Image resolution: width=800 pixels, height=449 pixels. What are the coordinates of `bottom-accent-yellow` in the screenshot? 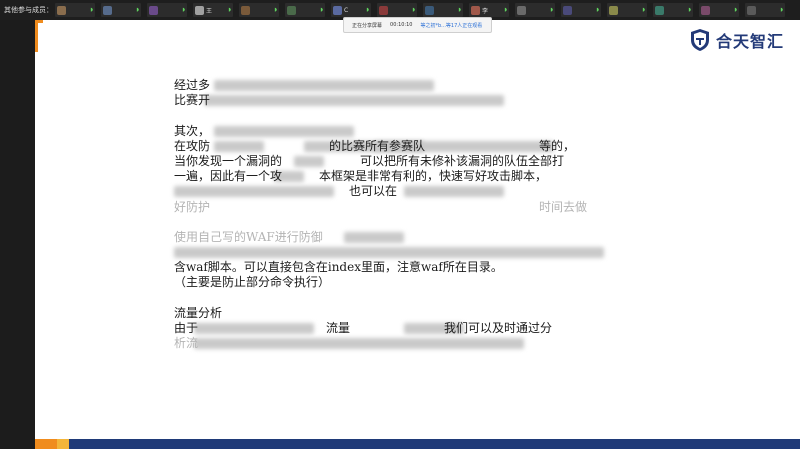 It's located at (63, 444).